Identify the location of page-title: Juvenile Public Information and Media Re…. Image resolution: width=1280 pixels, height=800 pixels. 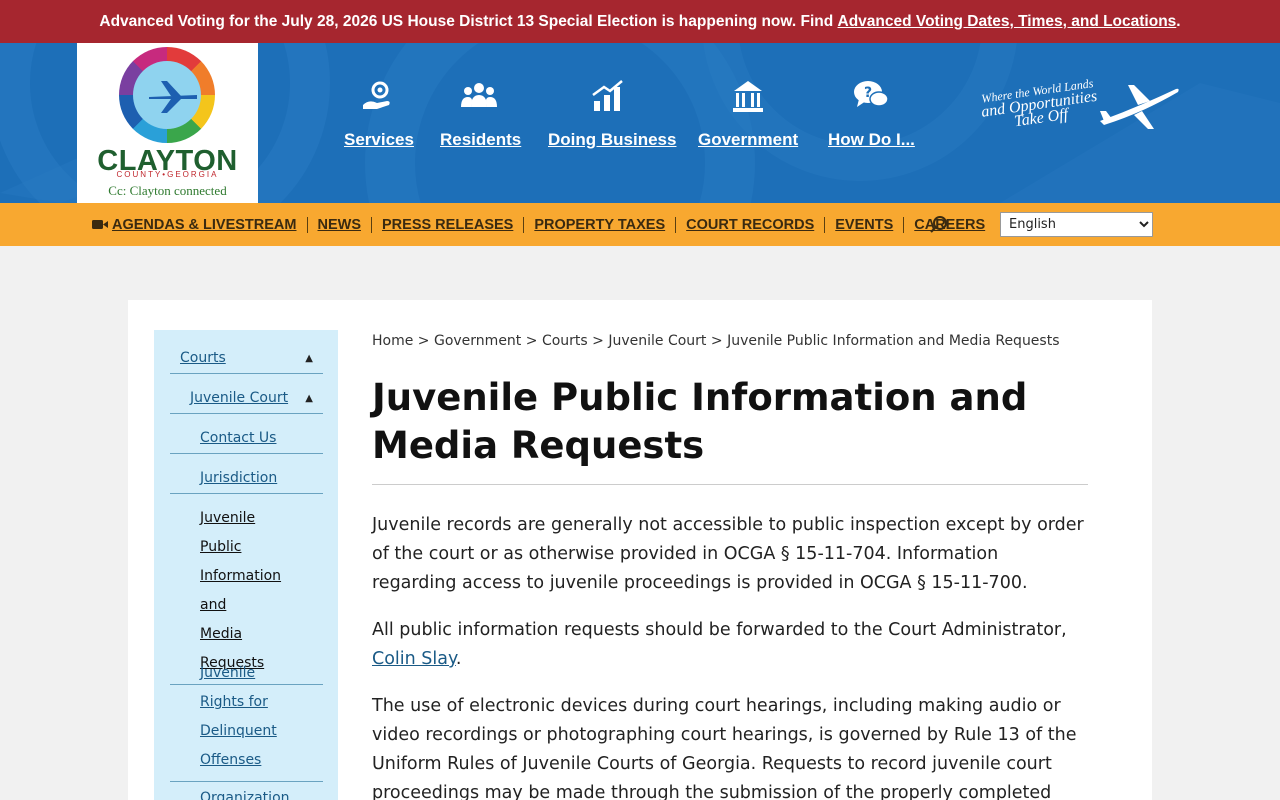
(730, 429).